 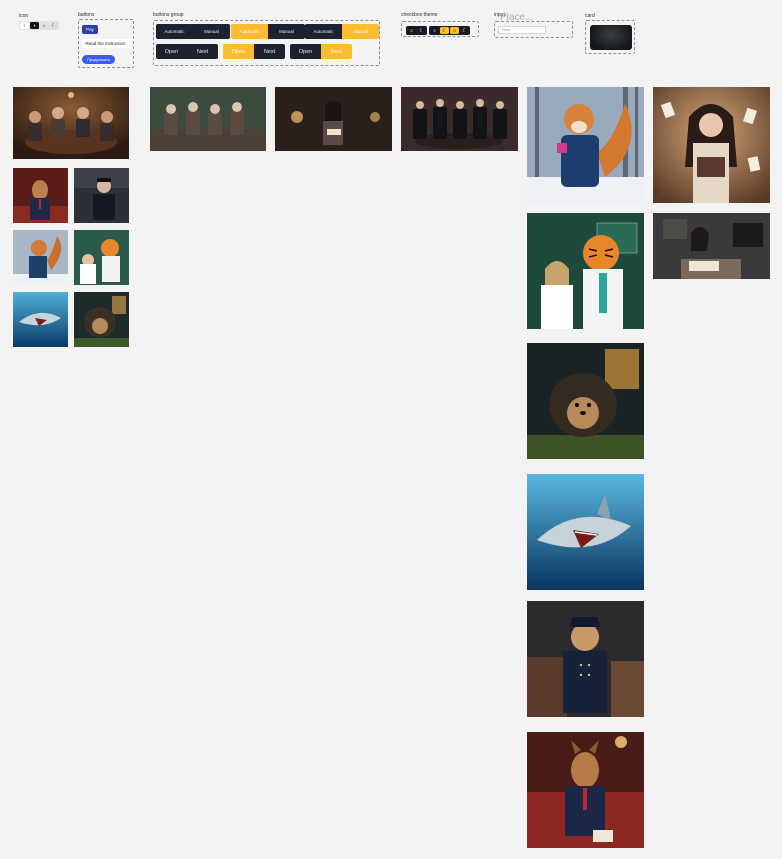 I want to click on input-panel: Place... Place, so click(x=533, y=25).